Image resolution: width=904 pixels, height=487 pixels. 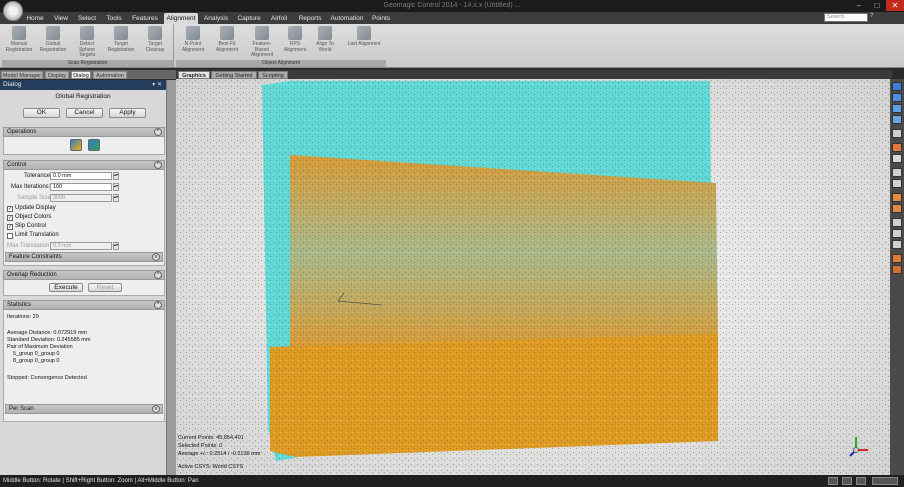 I want to click on rps-alignment-icon, so click(x=295, y=33).